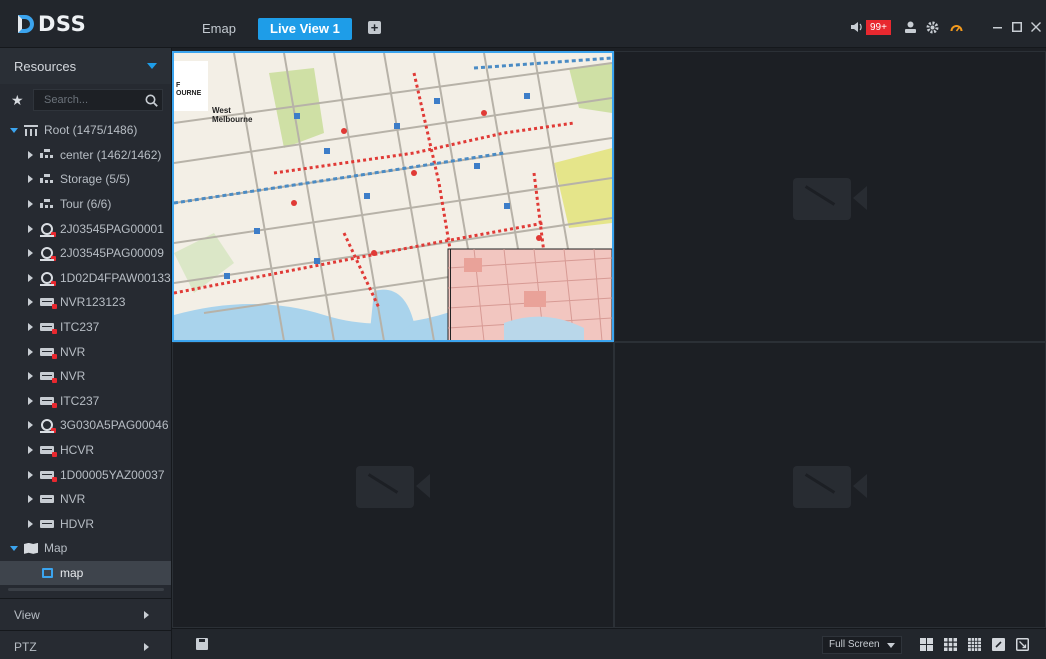 The height and width of the screenshot is (659, 1046). Describe the element at coordinates (221, 110) in the screenshot. I see `map-area-label: West` at that location.